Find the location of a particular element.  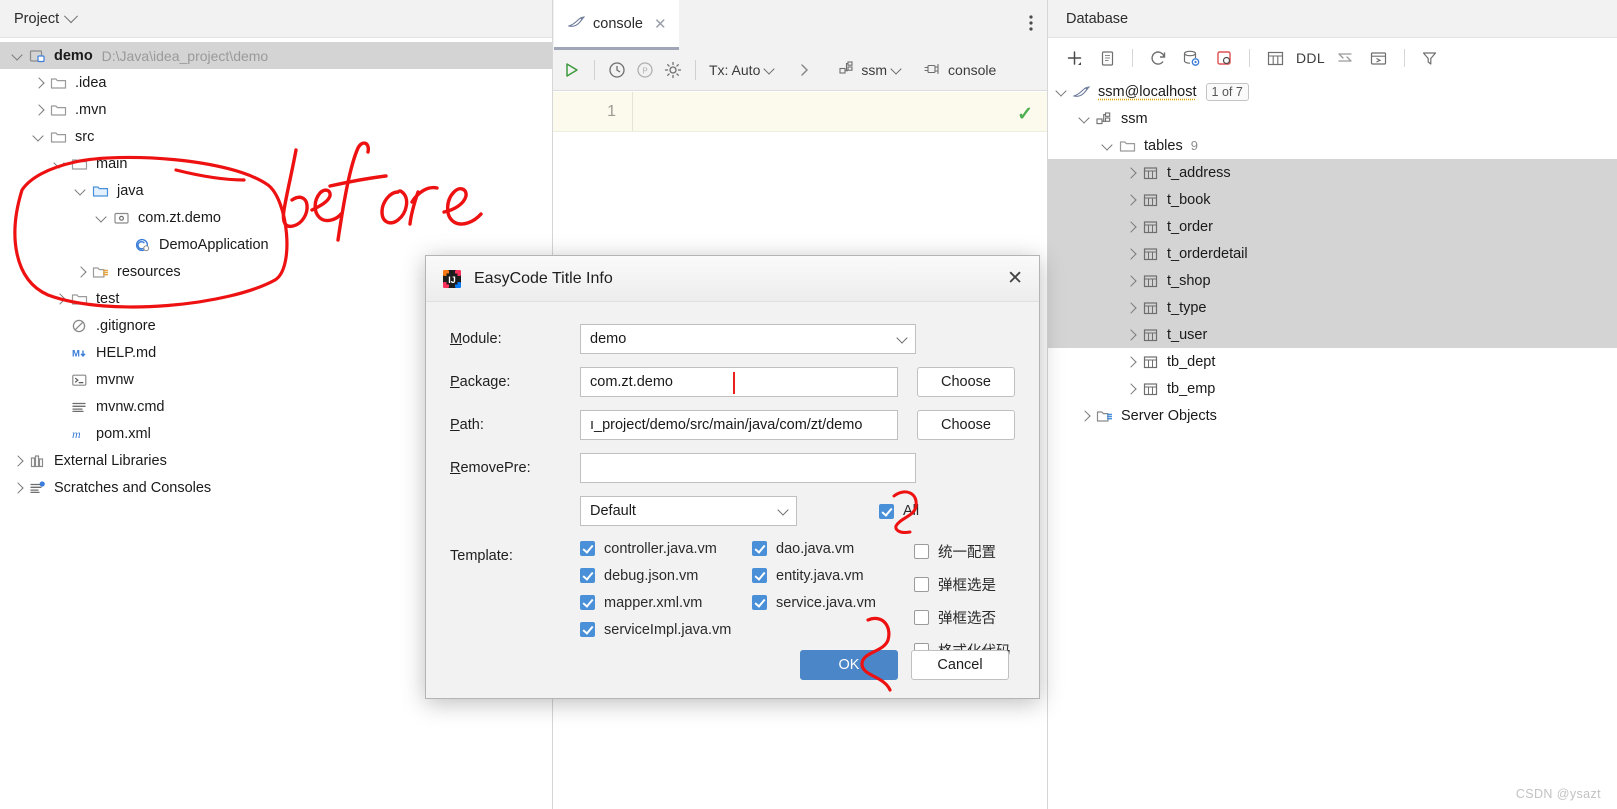

database-tree-row: tb_dept is located at coordinates (1332, 361).